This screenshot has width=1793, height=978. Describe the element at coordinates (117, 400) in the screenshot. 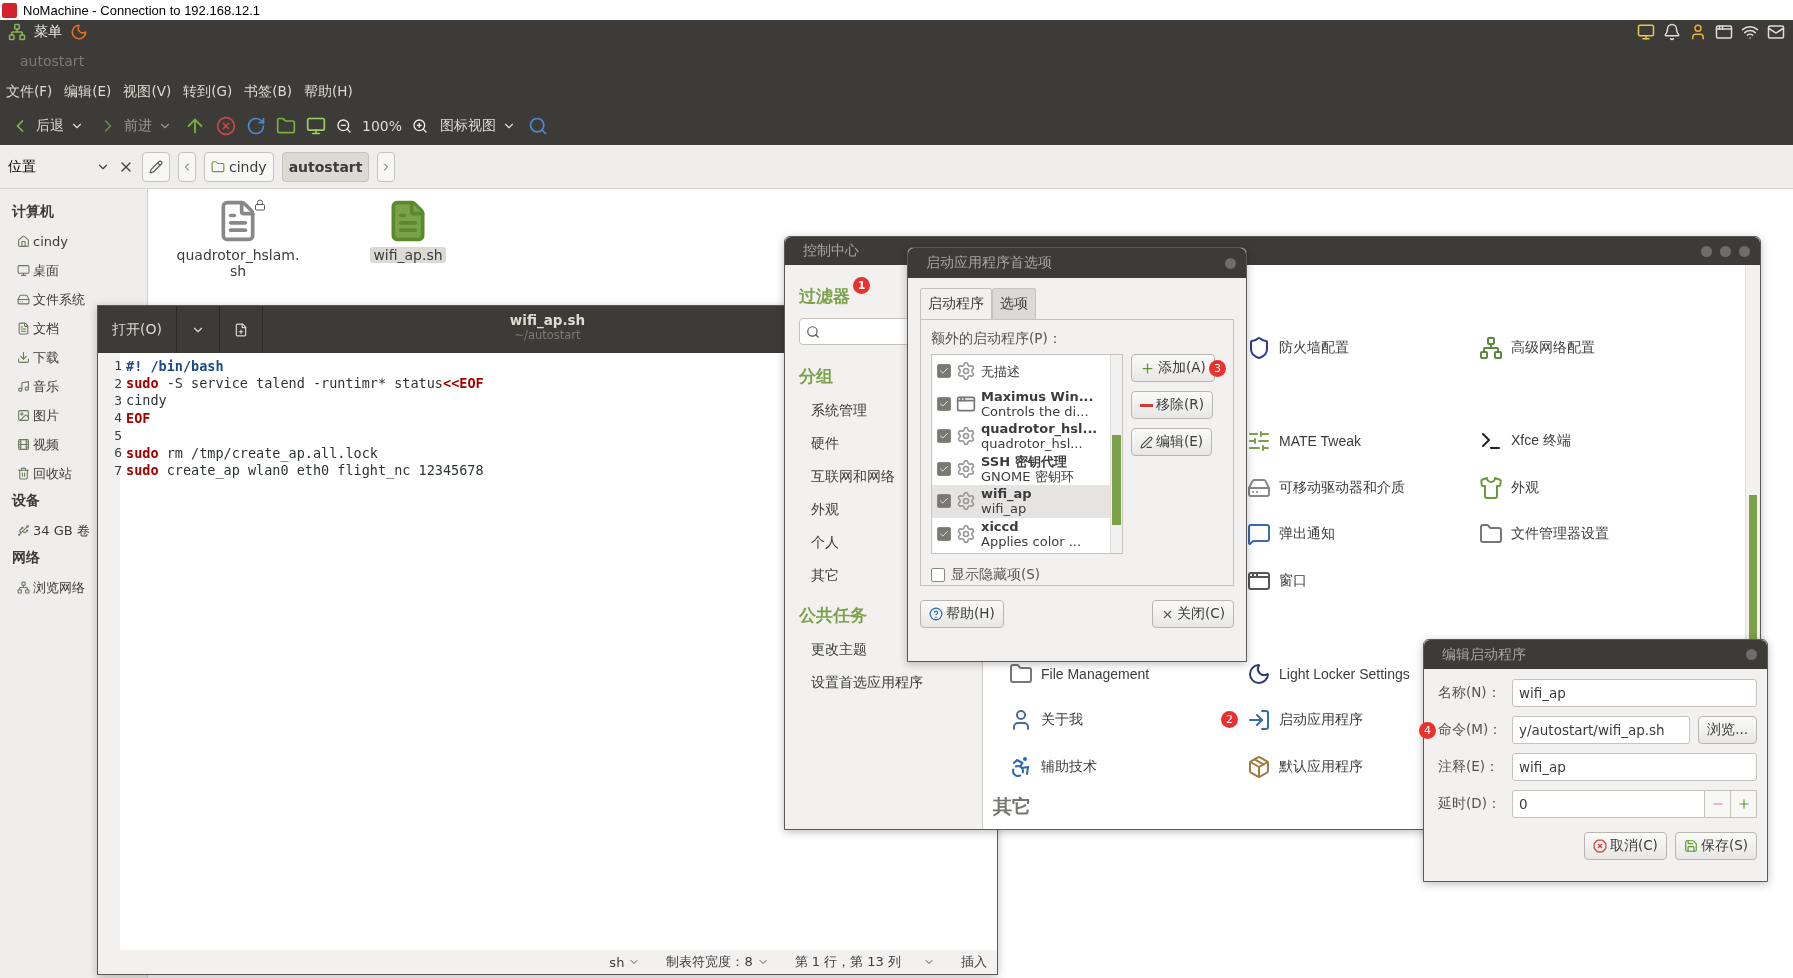

I see `line-number: 3` at that location.